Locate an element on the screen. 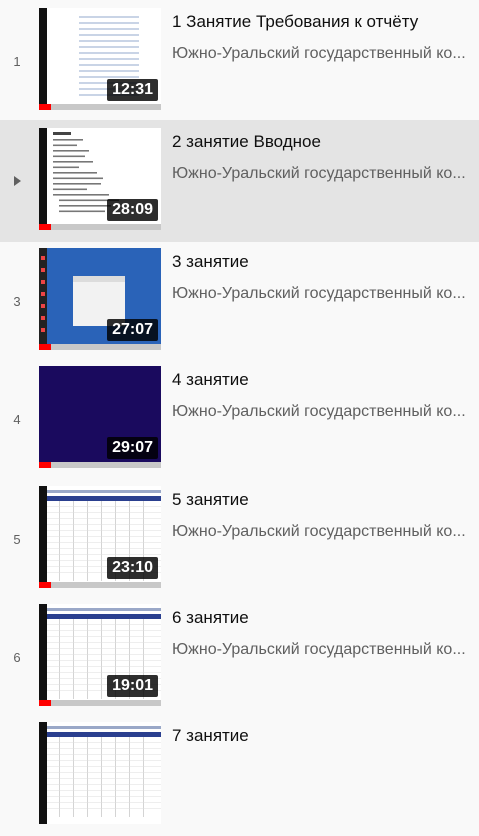  video-title: 2 занятие Вводное is located at coordinates (322, 142).